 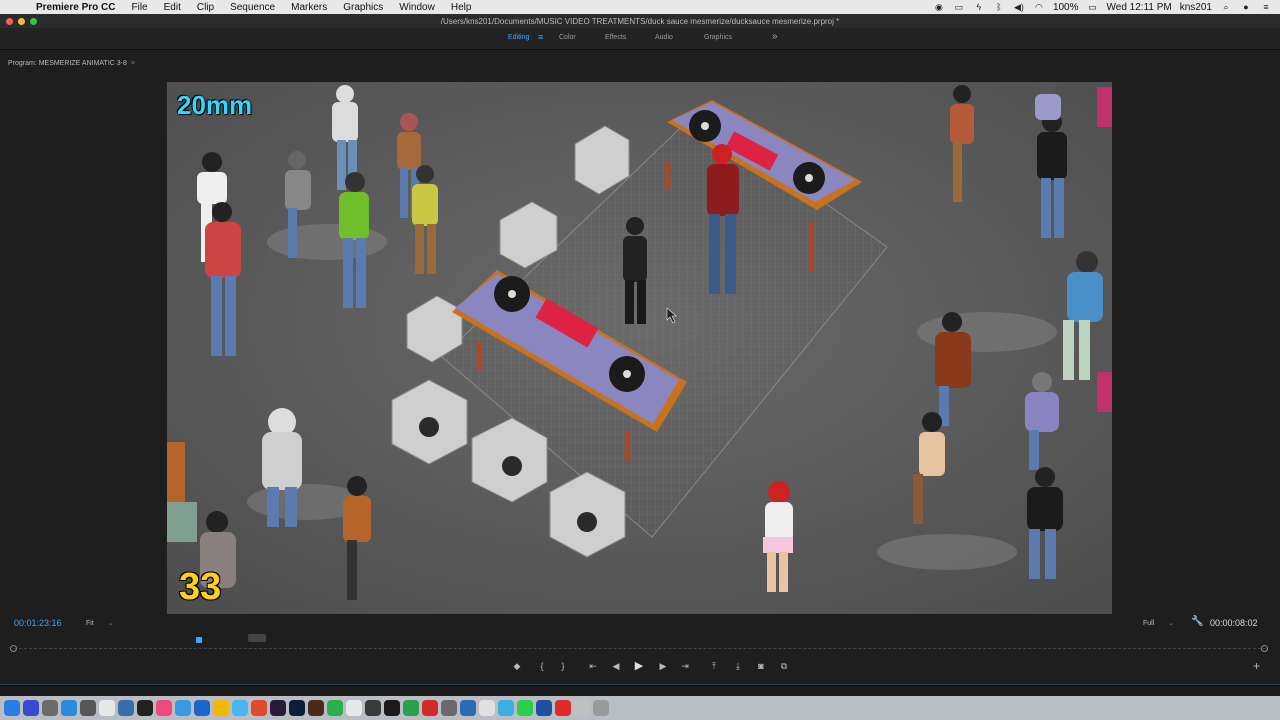 I want to click on menu-markers: Markers, so click(x=309, y=7).